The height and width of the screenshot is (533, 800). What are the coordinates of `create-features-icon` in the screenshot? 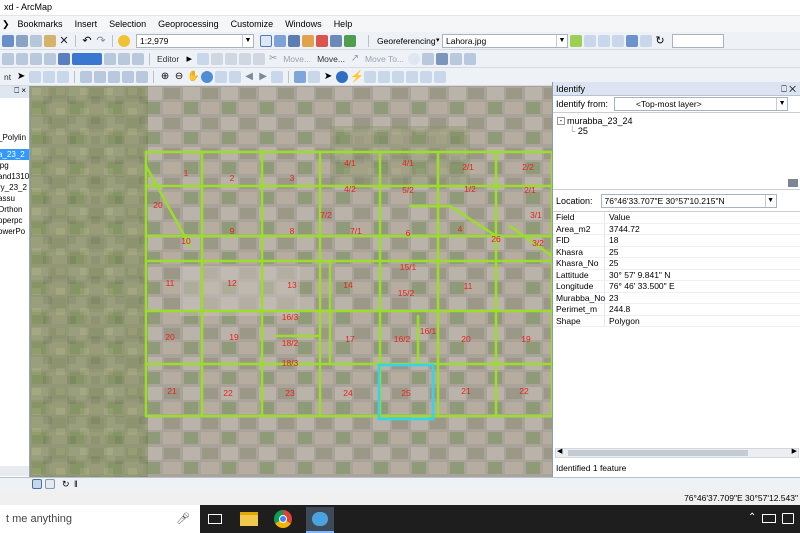 It's located at (470, 58).